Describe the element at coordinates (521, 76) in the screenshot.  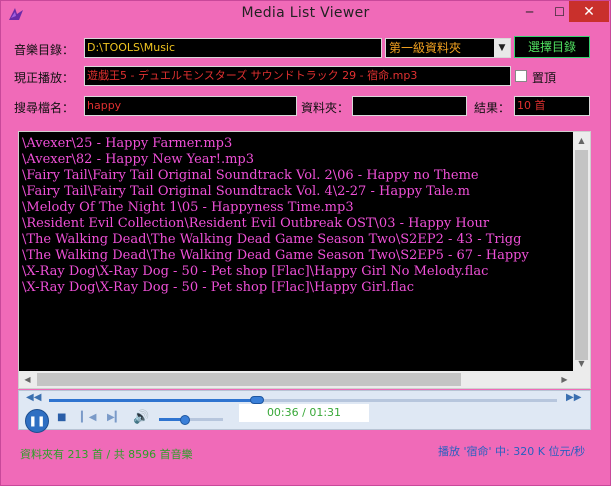
I see `pin-on-top-checkbox` at that location.